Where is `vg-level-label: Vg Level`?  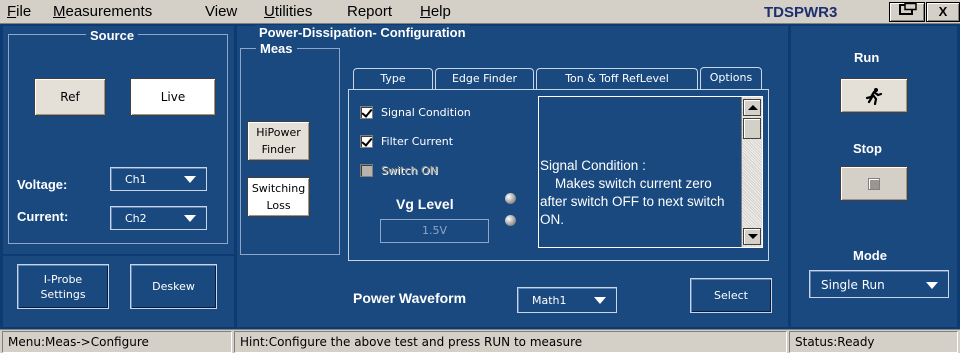
vg-level-label: Vg Level is located at coordinates (425, 204).